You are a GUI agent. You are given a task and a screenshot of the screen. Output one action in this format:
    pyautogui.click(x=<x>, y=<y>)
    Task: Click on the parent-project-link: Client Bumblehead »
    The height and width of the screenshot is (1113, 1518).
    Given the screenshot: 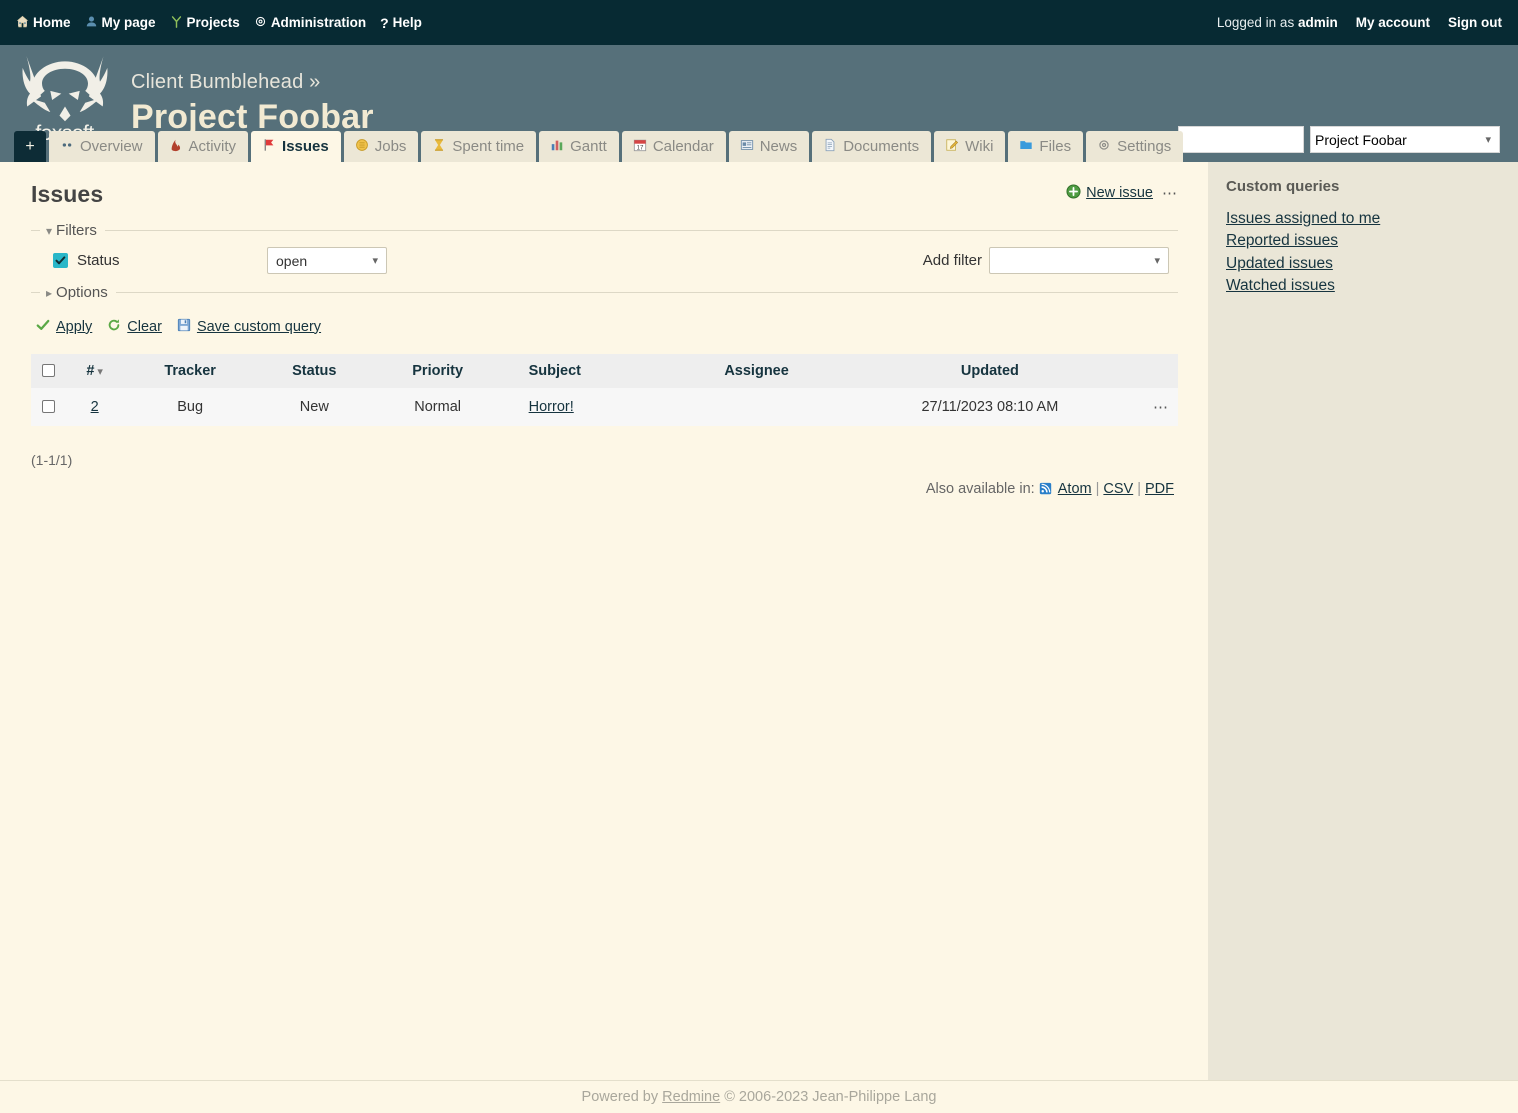 What is the action you would take?
    pyautogui.click(x=252, y=82)
    